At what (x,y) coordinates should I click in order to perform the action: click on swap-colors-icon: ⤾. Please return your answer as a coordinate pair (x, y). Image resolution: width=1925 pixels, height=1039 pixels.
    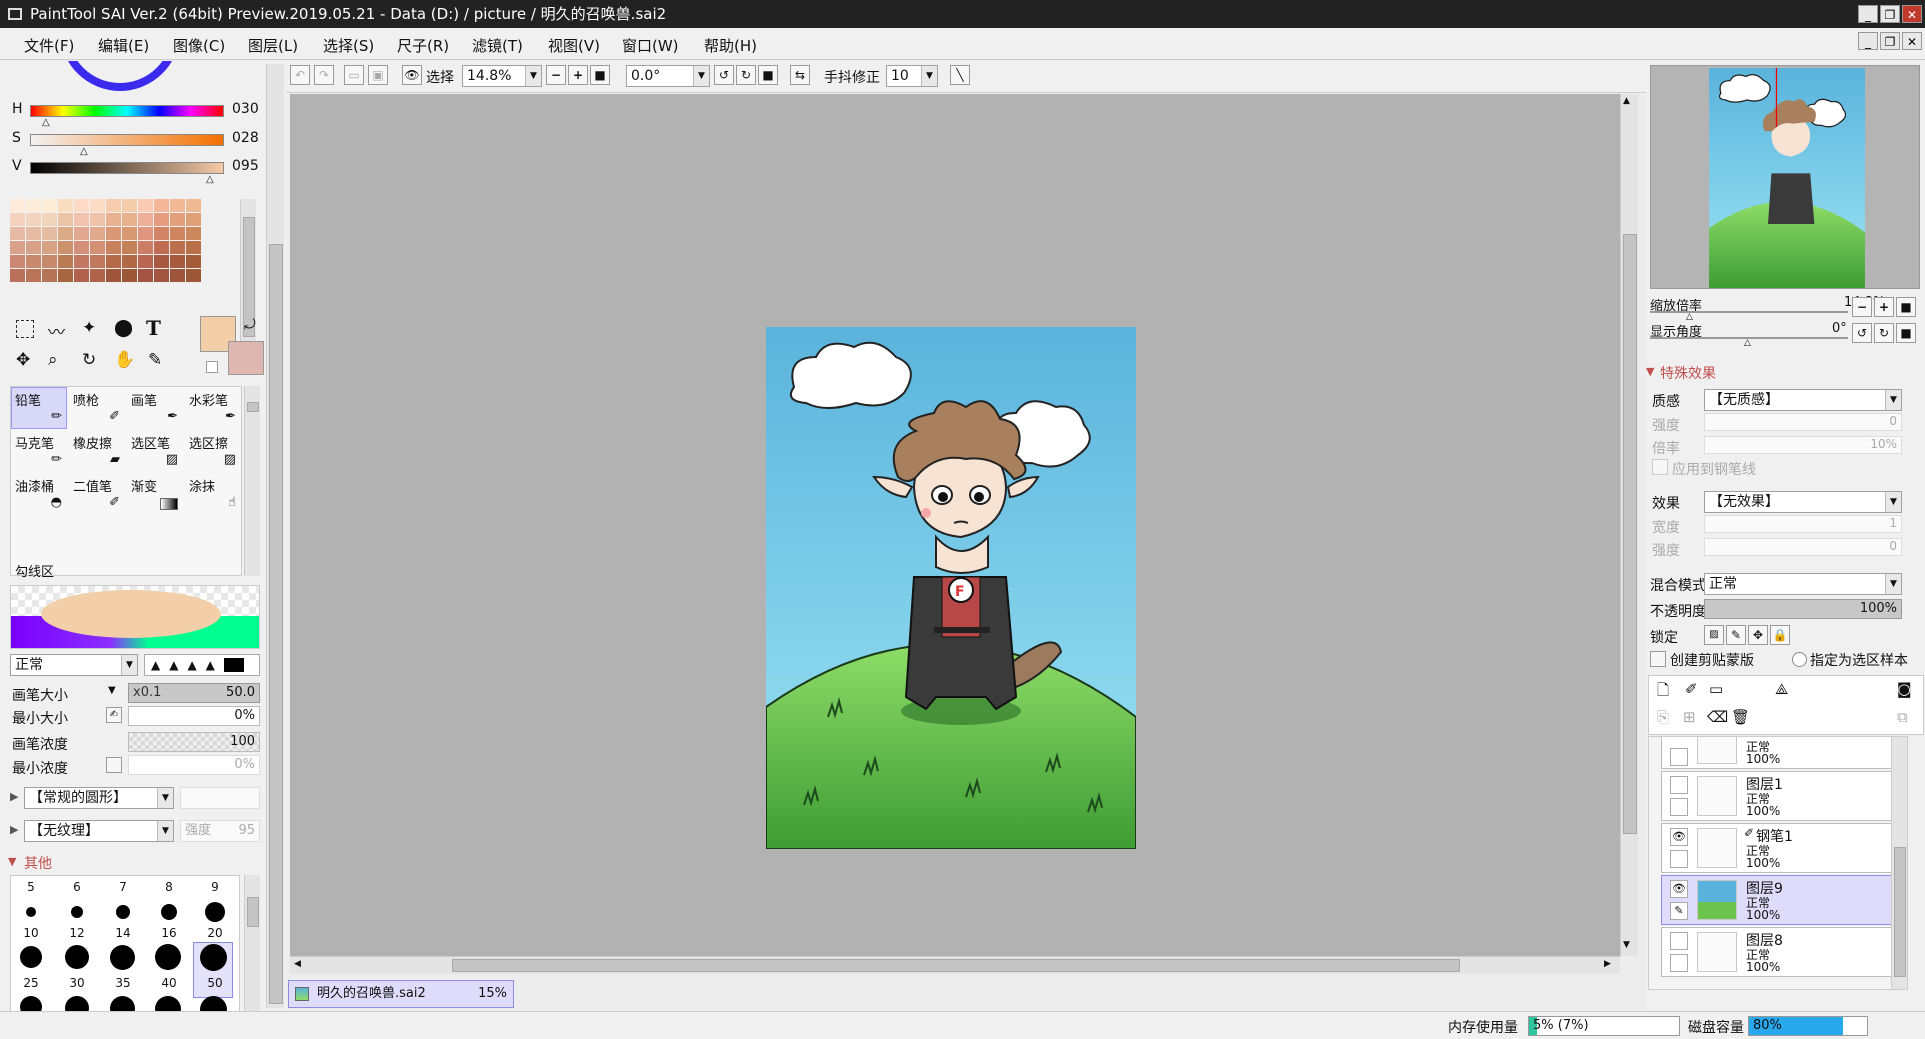
    Looking at the image, I should click on (250, 325).